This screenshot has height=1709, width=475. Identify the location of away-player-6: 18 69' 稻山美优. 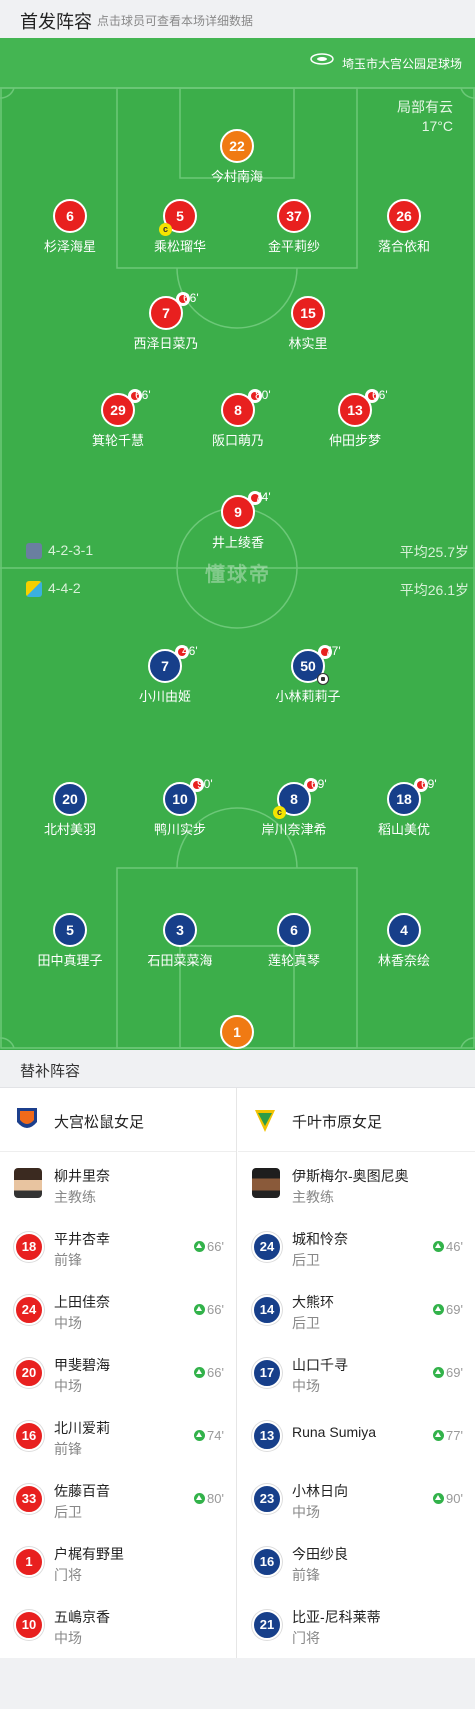
(404, 807).